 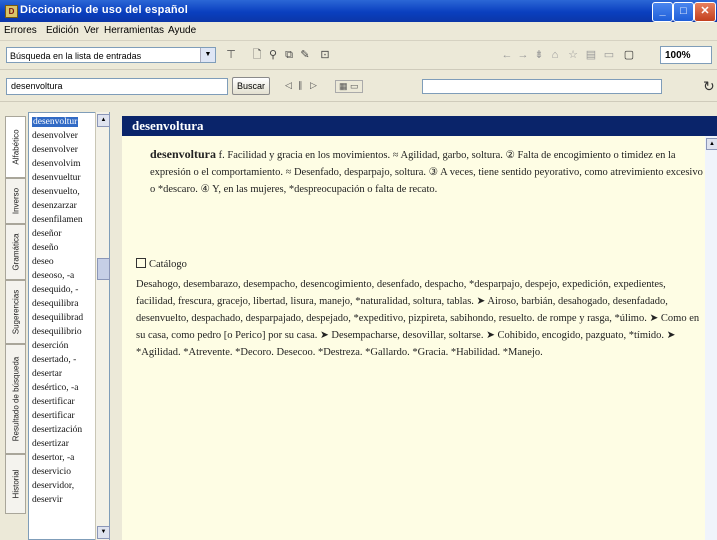 I want to click on scroll-down-icon: ▼, so click(x=103, y=532).